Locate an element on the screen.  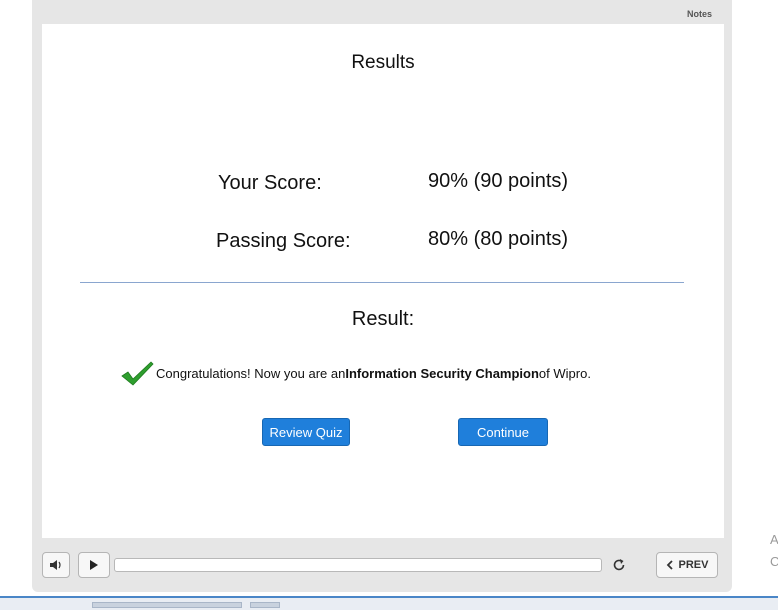
result-heading: Result: is located at coordinates (383, 319).